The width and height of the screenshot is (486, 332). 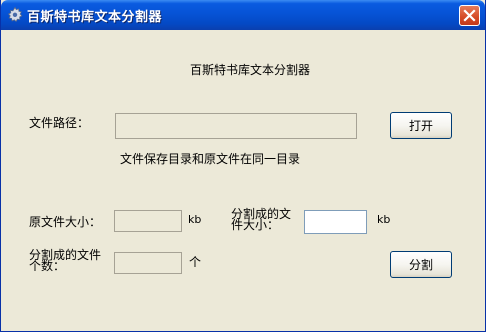 What do you see at coordinates (243, 15) in the screenshot?
I see `title-bar: 百斯特书库文本分割器` at bounding box center [243, 15].